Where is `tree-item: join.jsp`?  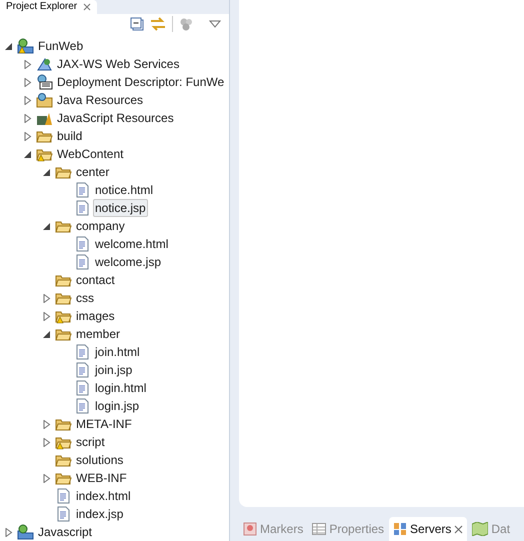 tree-item: join.jsp is located at coordinates (113, 370).